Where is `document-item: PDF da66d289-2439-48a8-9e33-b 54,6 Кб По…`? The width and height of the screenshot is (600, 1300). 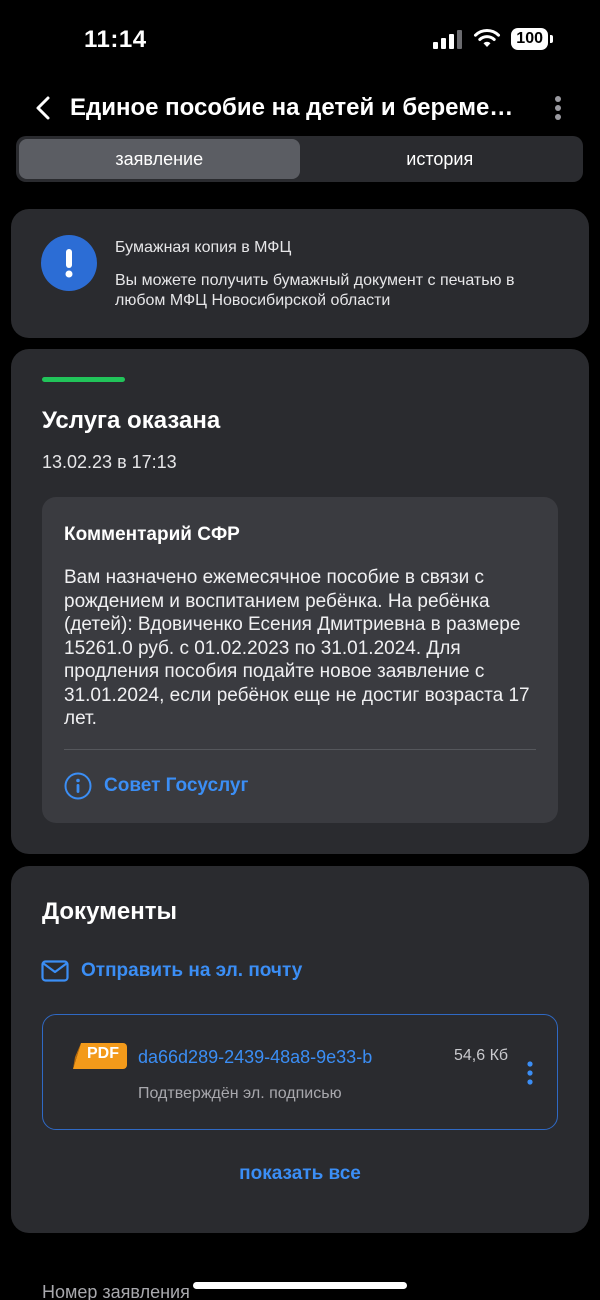
document-item: PDF da66d289-2439-48a8-9e33-b 54,6 Кб По… is located at coordinates (300, 1072).